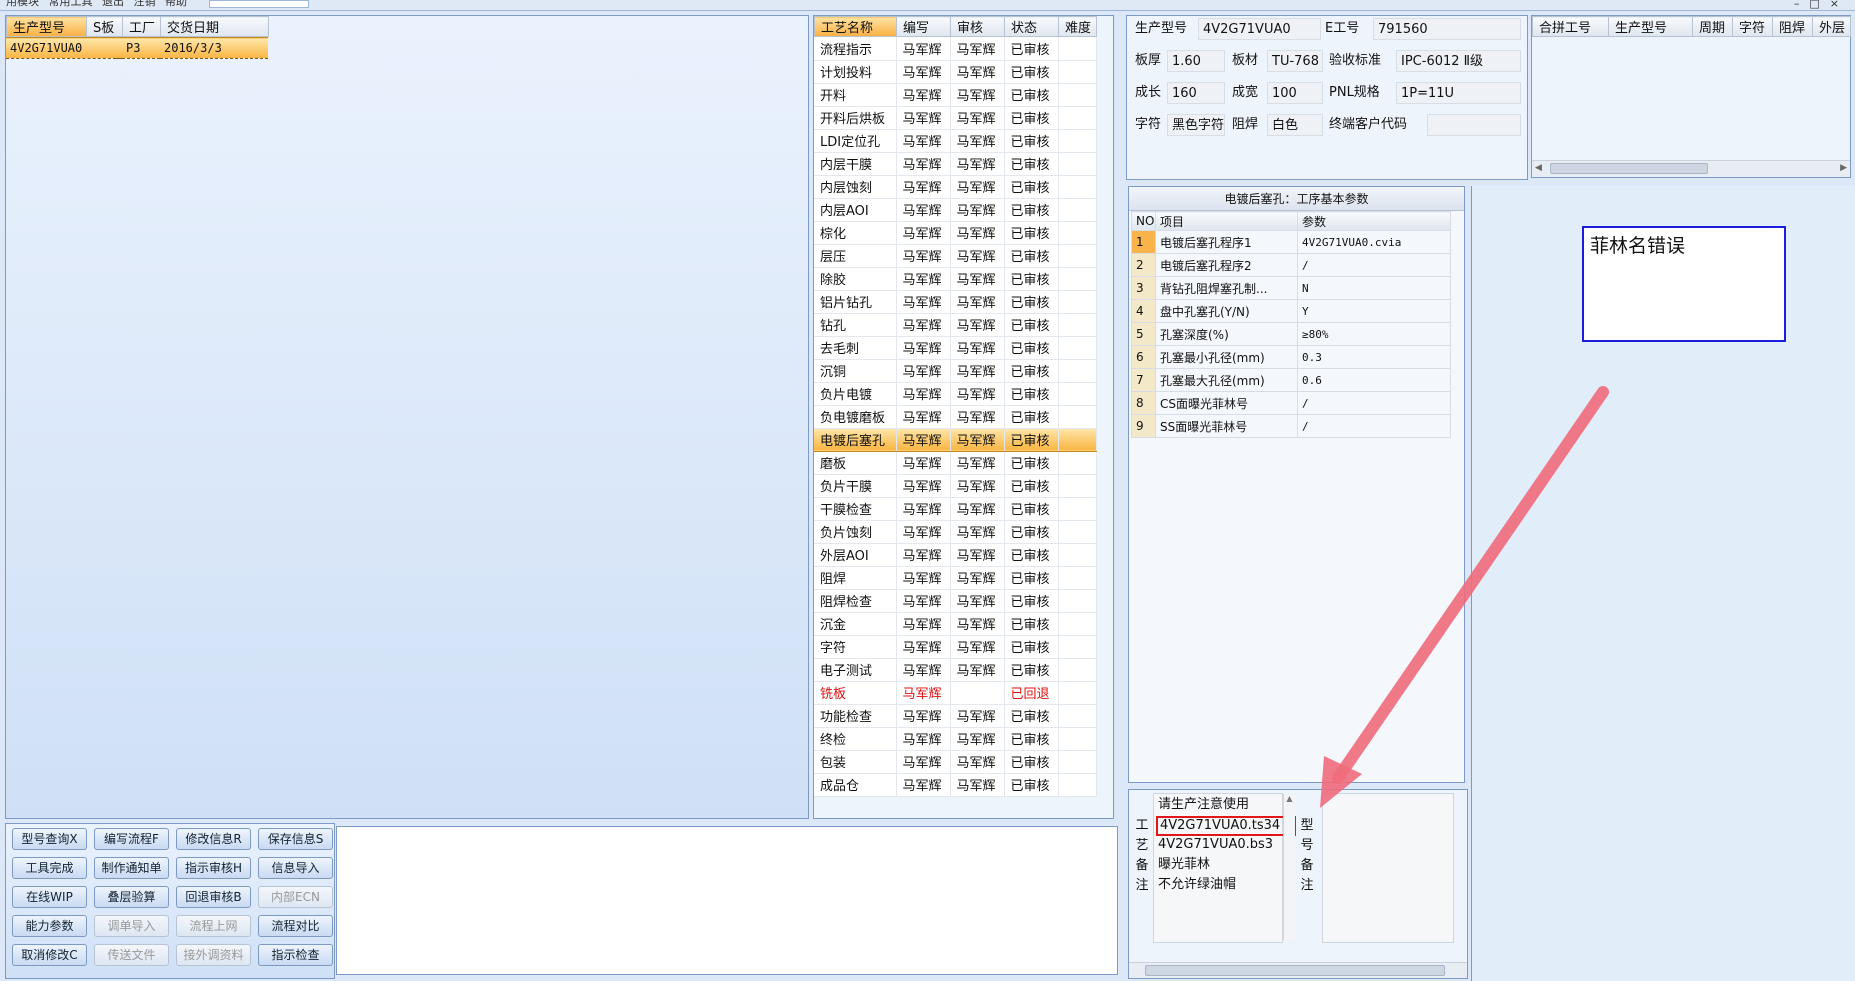 Image resolution: width=1855 pixels, height=981 pixels. I want to click on save-info-button: 保存信息S, so click(295, 839).